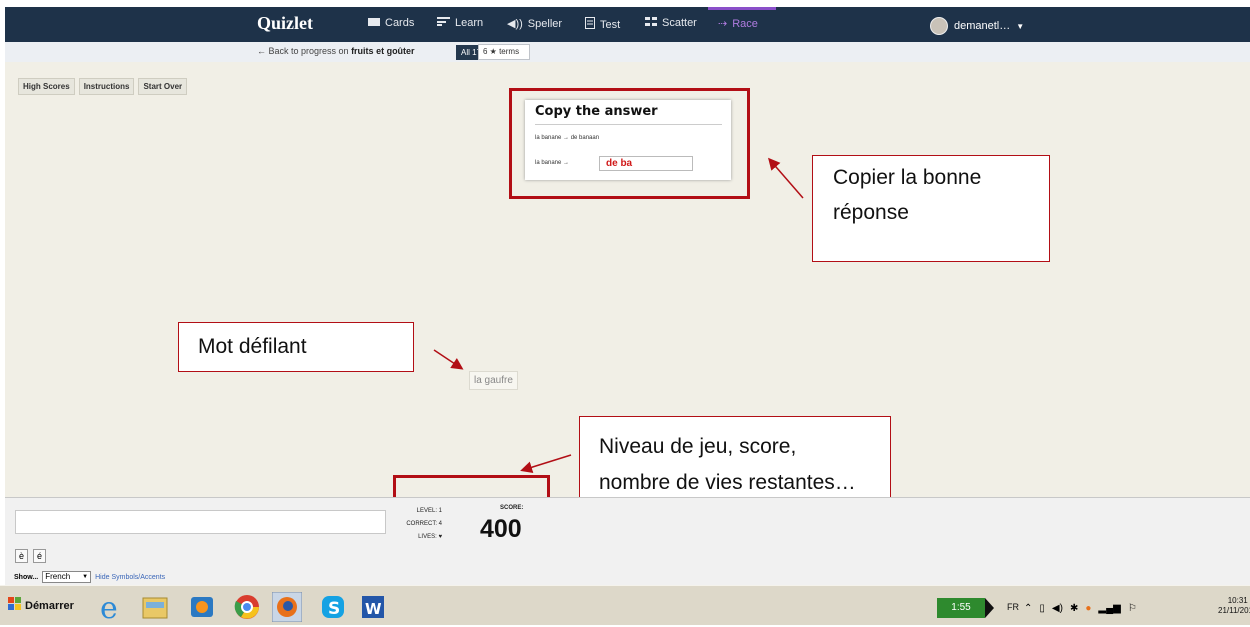 The width and height of the screenshot is (1250, 627). I want to click on accent-e-acute-button: é, so click(39, 556).